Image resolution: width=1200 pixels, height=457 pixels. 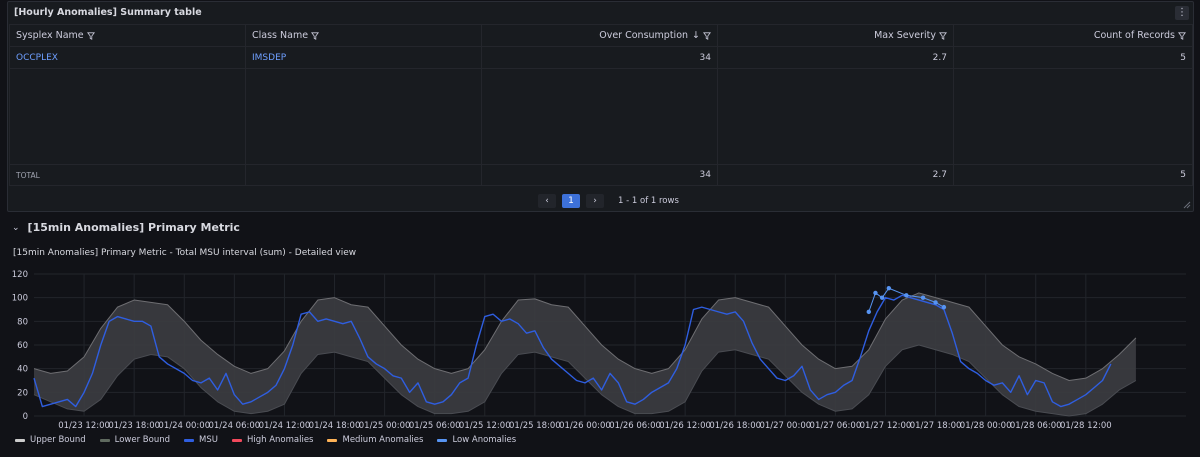 What do you see at coordinates (785, 426) in the screenshot?
I see `x-tick-label: 01/27 00:00` at bounding box center [785, 426].